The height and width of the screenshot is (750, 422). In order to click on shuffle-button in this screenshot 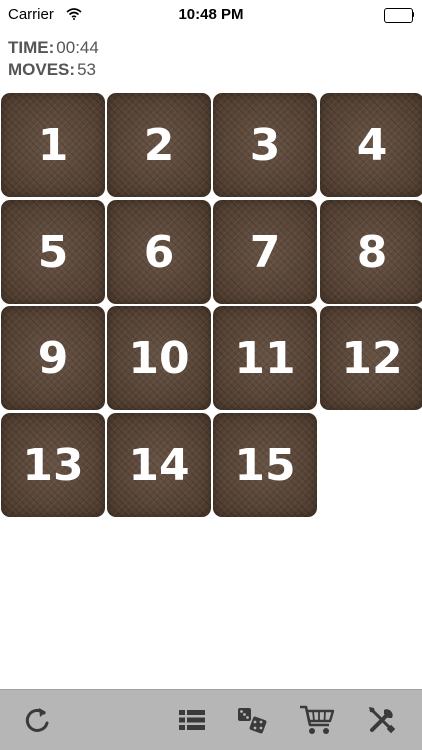, I will do `click(252, 720)`.